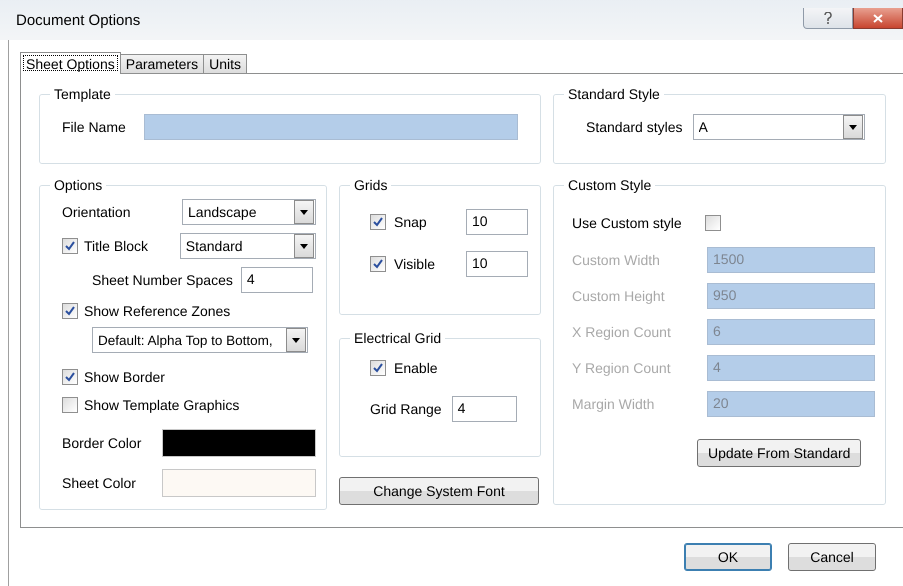 Image resolution: width=903 pixels, height=586 pixels. What do you see at coordinates (225, 64) in the screenshot?
I see `tab: Units` at bounding box center [225, 64].